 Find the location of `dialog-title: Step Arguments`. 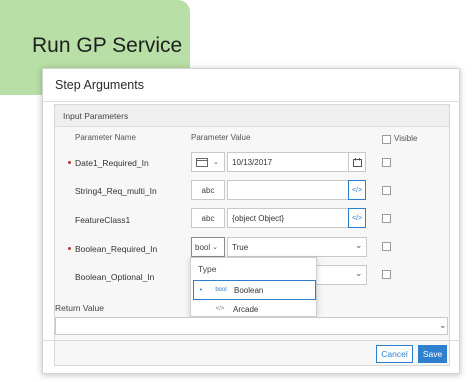

dialog-title: Step Arguments is located at coordinates (99, 85).